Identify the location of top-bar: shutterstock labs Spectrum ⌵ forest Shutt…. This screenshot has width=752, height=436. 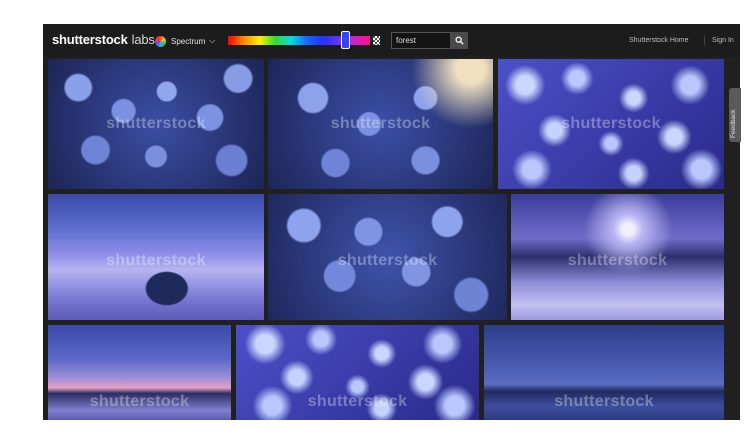
(391, 40).